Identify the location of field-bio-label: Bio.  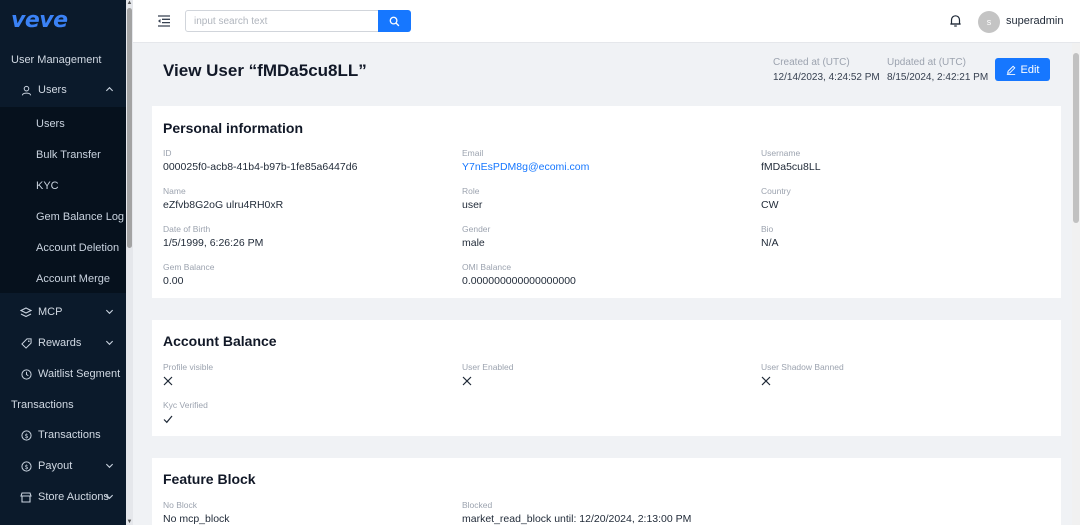
(767, 229).